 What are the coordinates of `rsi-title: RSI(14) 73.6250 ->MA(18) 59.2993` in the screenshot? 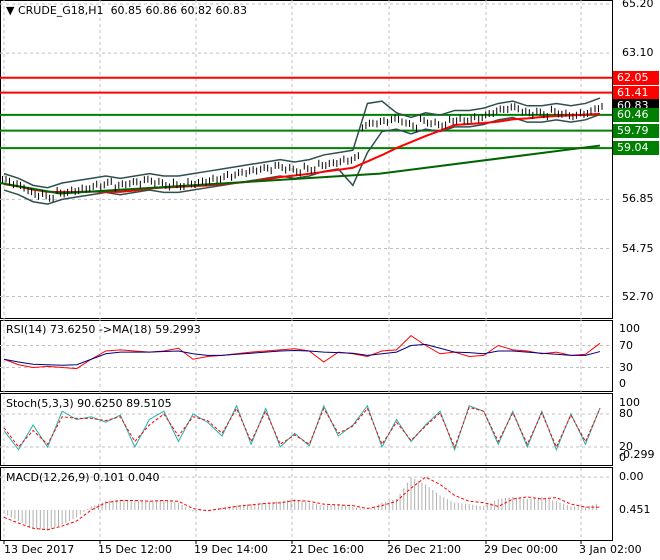 It's located at (103, 329).